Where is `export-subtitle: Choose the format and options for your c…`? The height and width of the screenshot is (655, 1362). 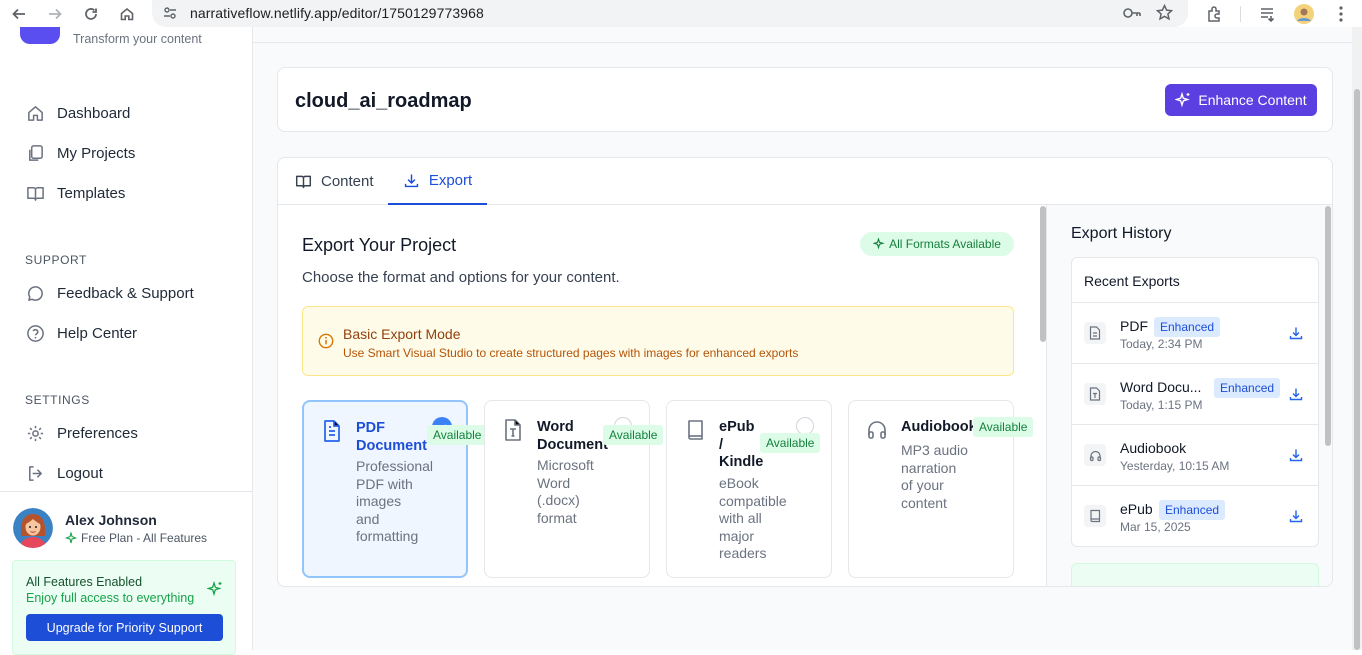 export-subtitle: Choose the format and options for your c… is located at coordinates (461, 277).